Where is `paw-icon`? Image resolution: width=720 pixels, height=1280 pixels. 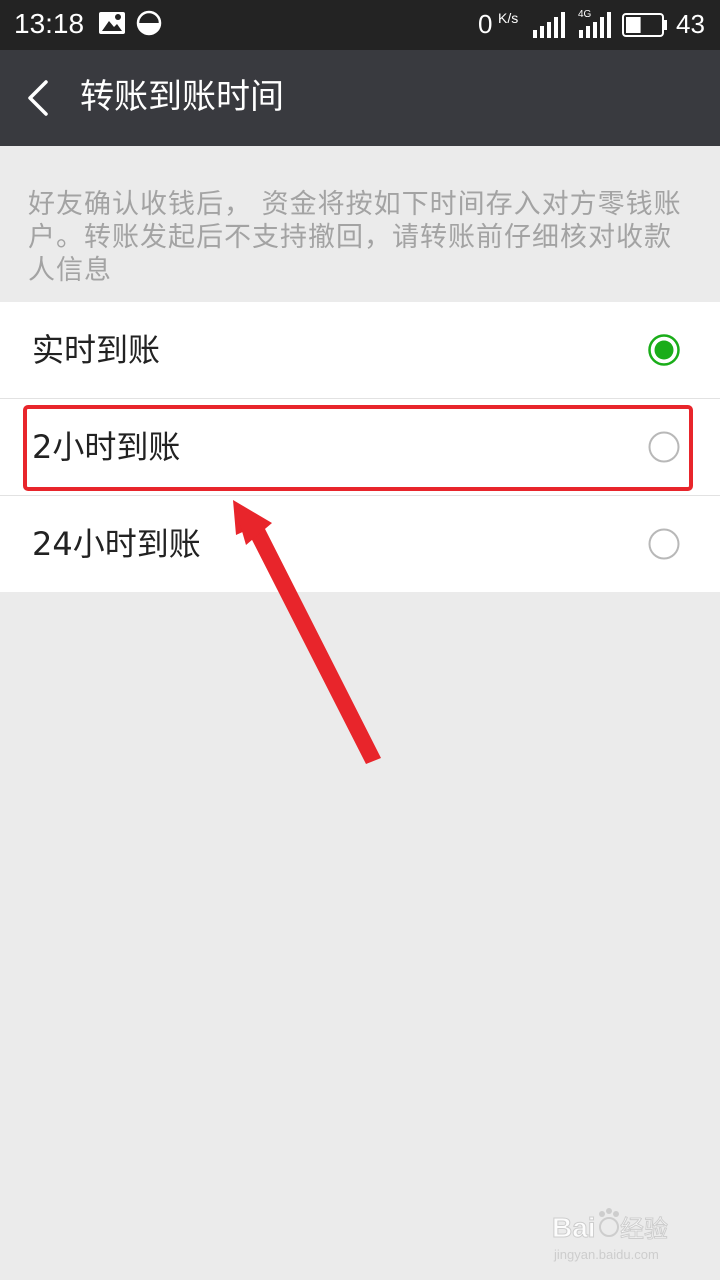 paw-icon is located at coordinates (609, 1222).